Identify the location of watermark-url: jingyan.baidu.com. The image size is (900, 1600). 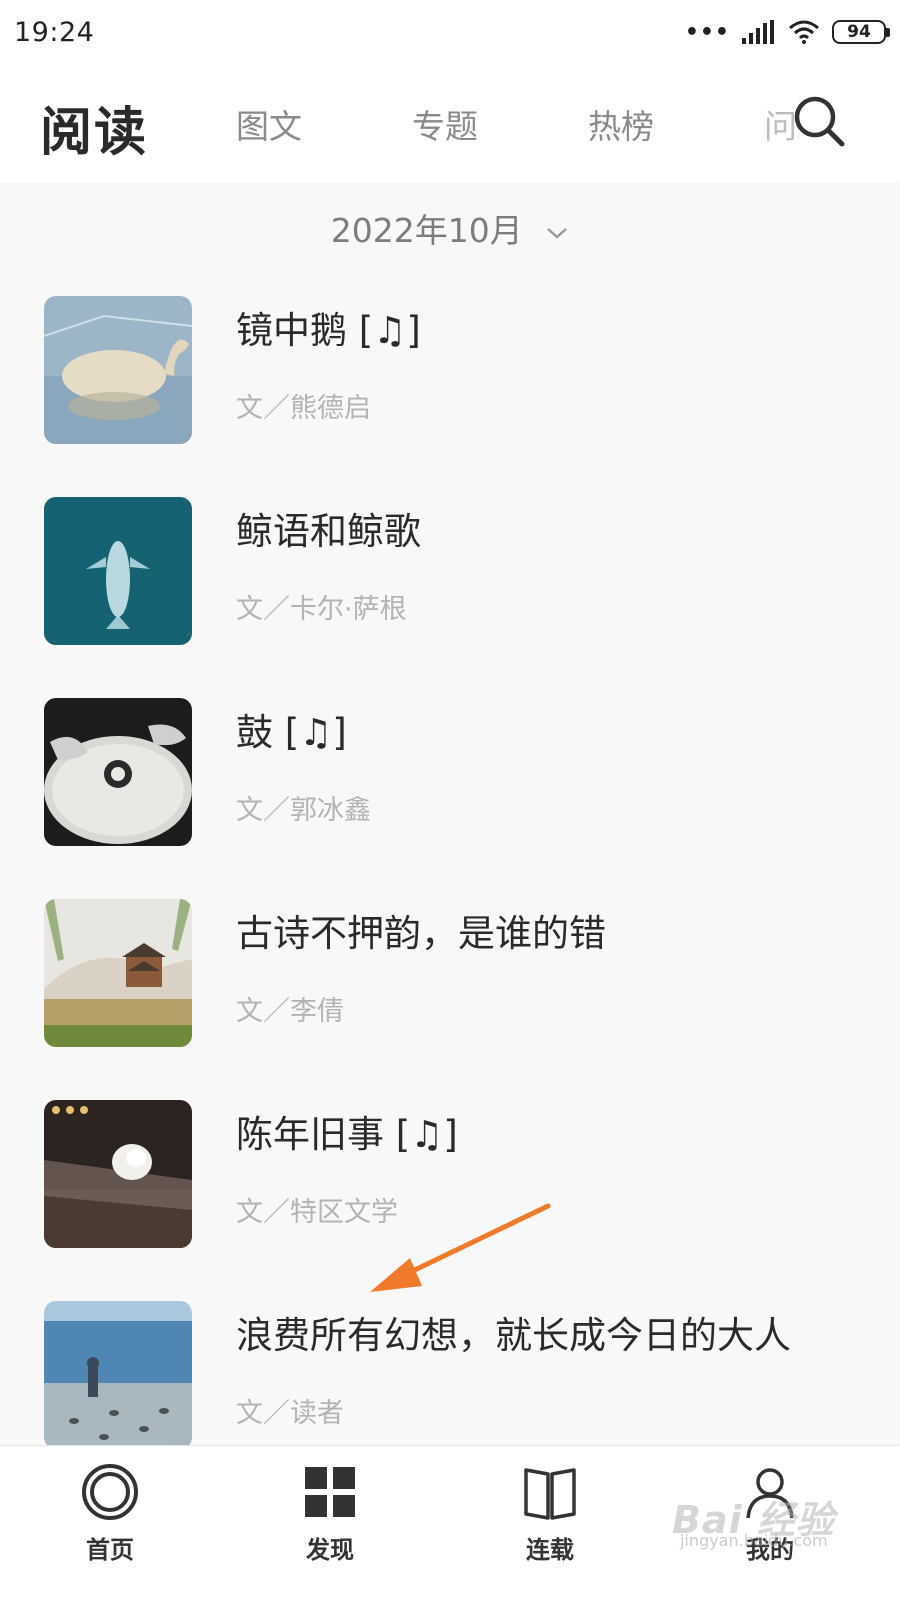
(754, 1540).